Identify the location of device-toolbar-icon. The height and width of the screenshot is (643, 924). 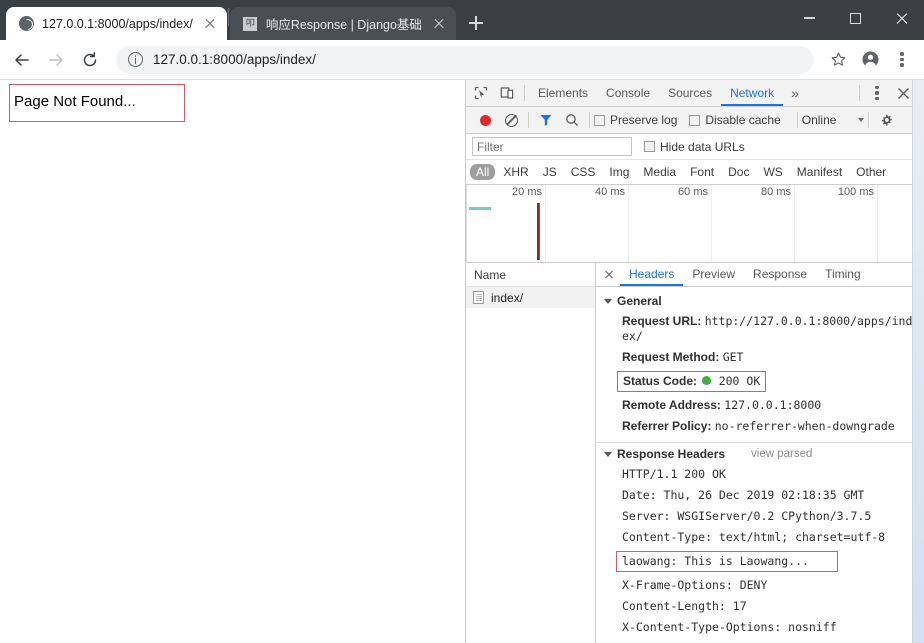
(507, 93).